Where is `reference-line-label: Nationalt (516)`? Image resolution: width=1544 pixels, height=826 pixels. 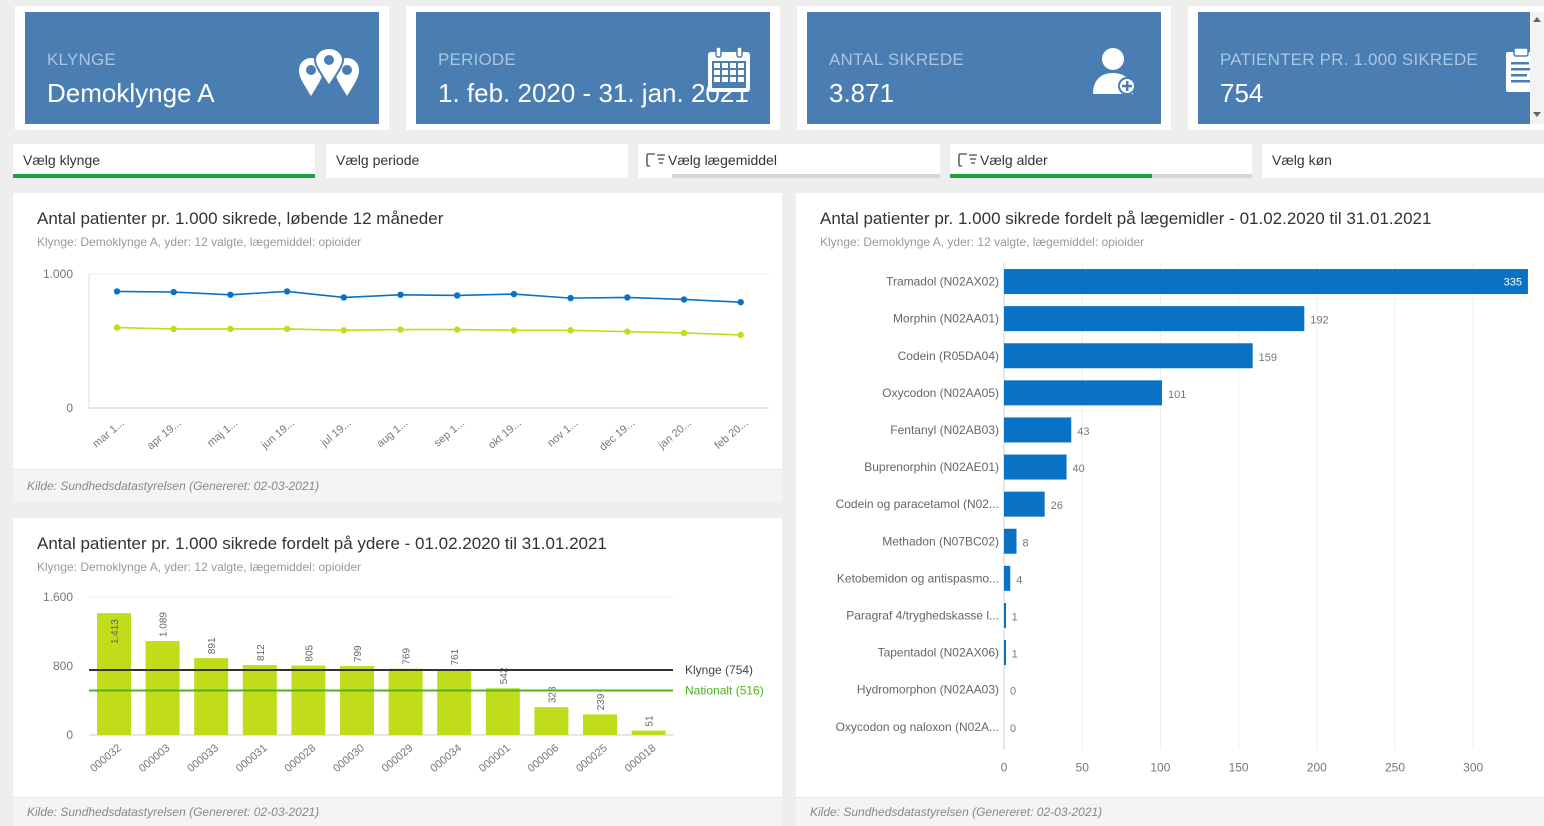 reference-line-label: Nationalt (516) is located at coordinates (724, 690).